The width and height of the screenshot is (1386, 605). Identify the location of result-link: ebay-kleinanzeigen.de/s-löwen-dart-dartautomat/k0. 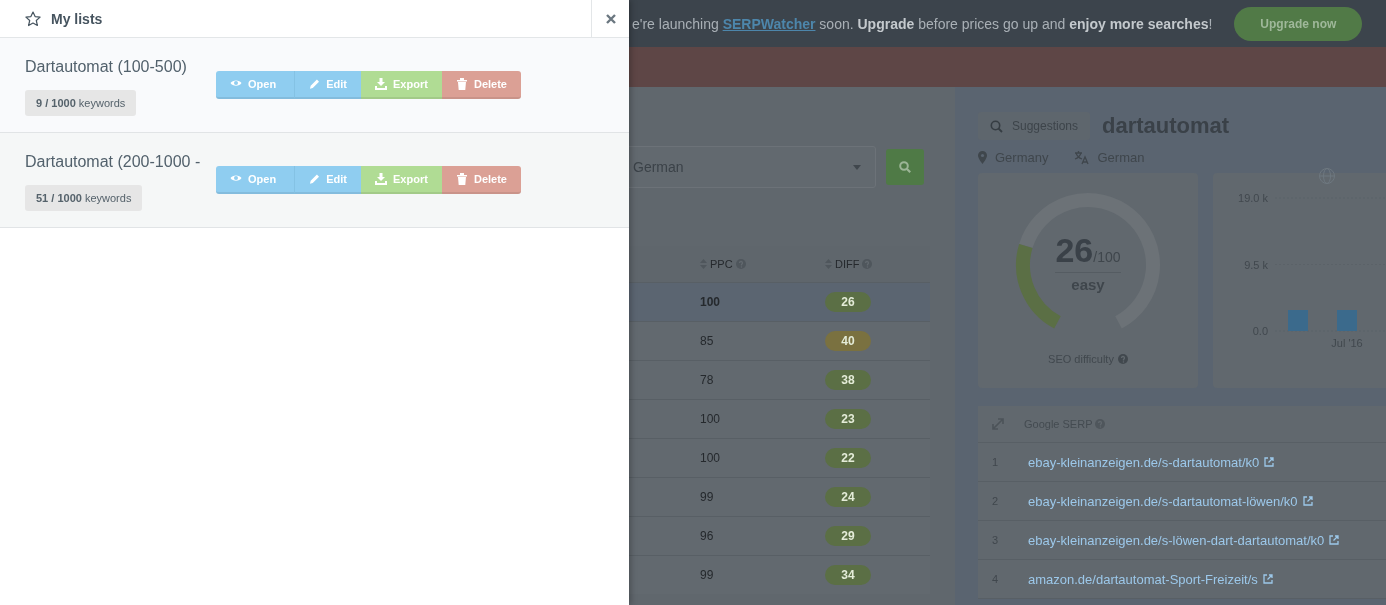
(1184, 540).